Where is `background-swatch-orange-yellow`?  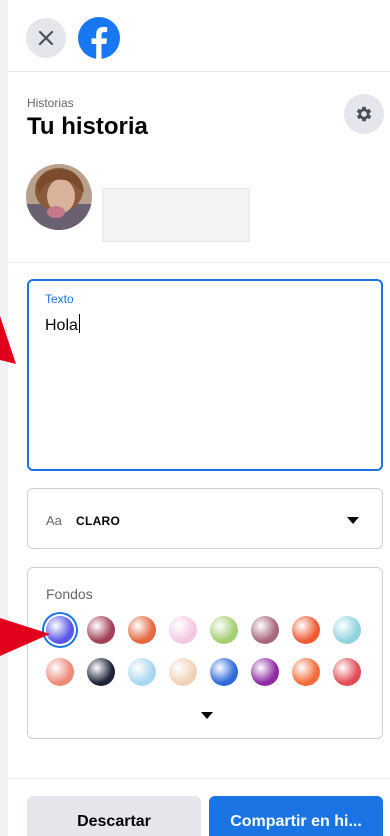
background-swatch-orange-yellow is located at coordinates (306, 672).